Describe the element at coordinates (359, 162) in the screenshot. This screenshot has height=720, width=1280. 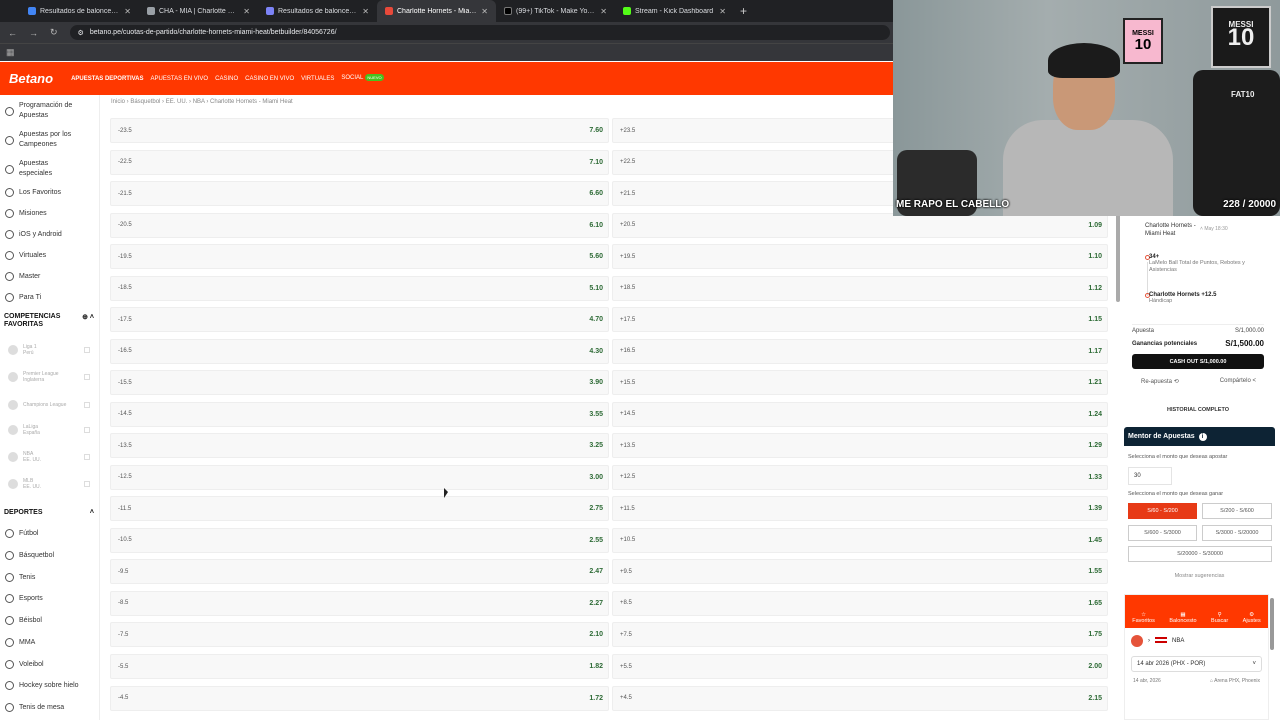
I see `odds-button: -22.5 7.10` at that location.